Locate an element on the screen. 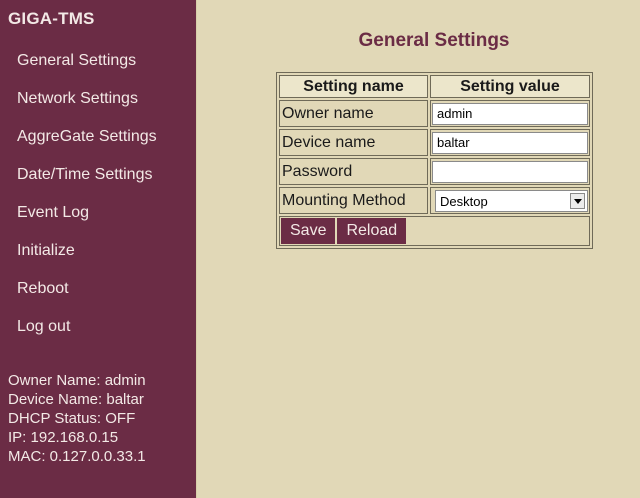 The height and width of the screenshot is (498, 640). mounting-method-select: Desktop is located at coordinates (511, 200).